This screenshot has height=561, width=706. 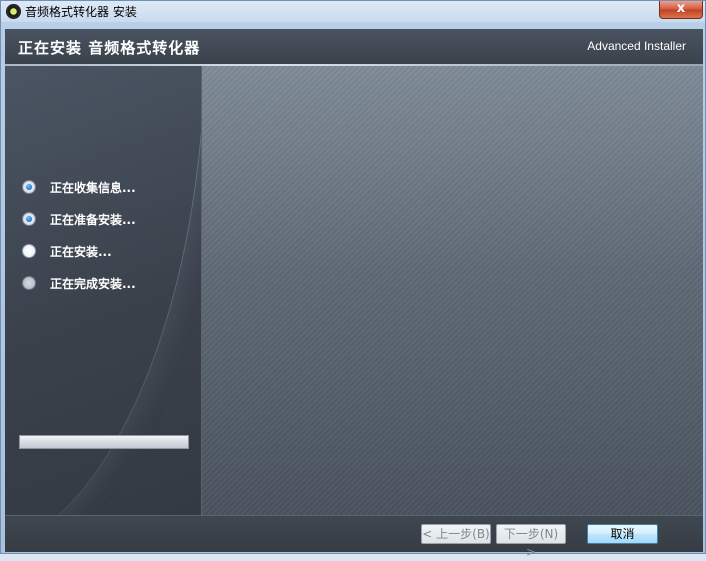 What do you see at coordinates (354, 46) in the screenshot?
I see `installer-header: 正在安装 音频格式转化器 Advanced Installer` at bounding box center [354, 46].